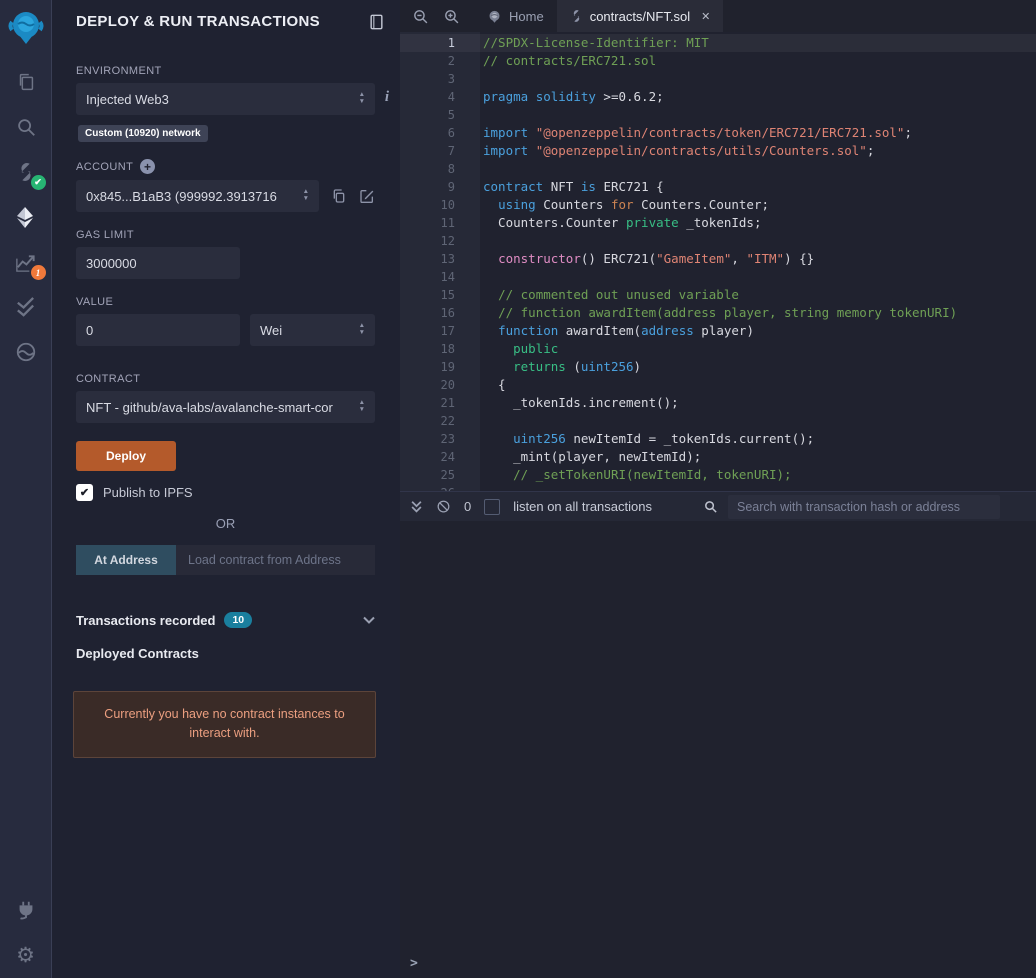  I want to click on line-content: using Counters for Counters.Counter;, so click(634, 204).